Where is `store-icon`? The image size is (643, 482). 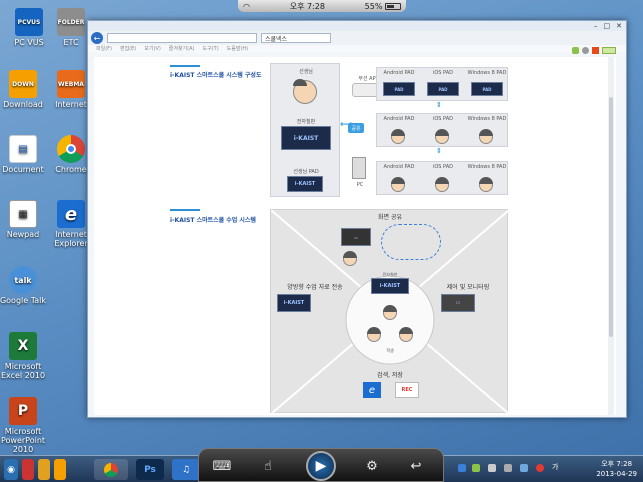 store-icon is located at coordinates (609, 50).